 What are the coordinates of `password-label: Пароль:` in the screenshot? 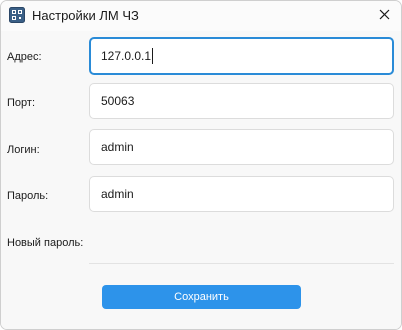 It's located at (28, 196).